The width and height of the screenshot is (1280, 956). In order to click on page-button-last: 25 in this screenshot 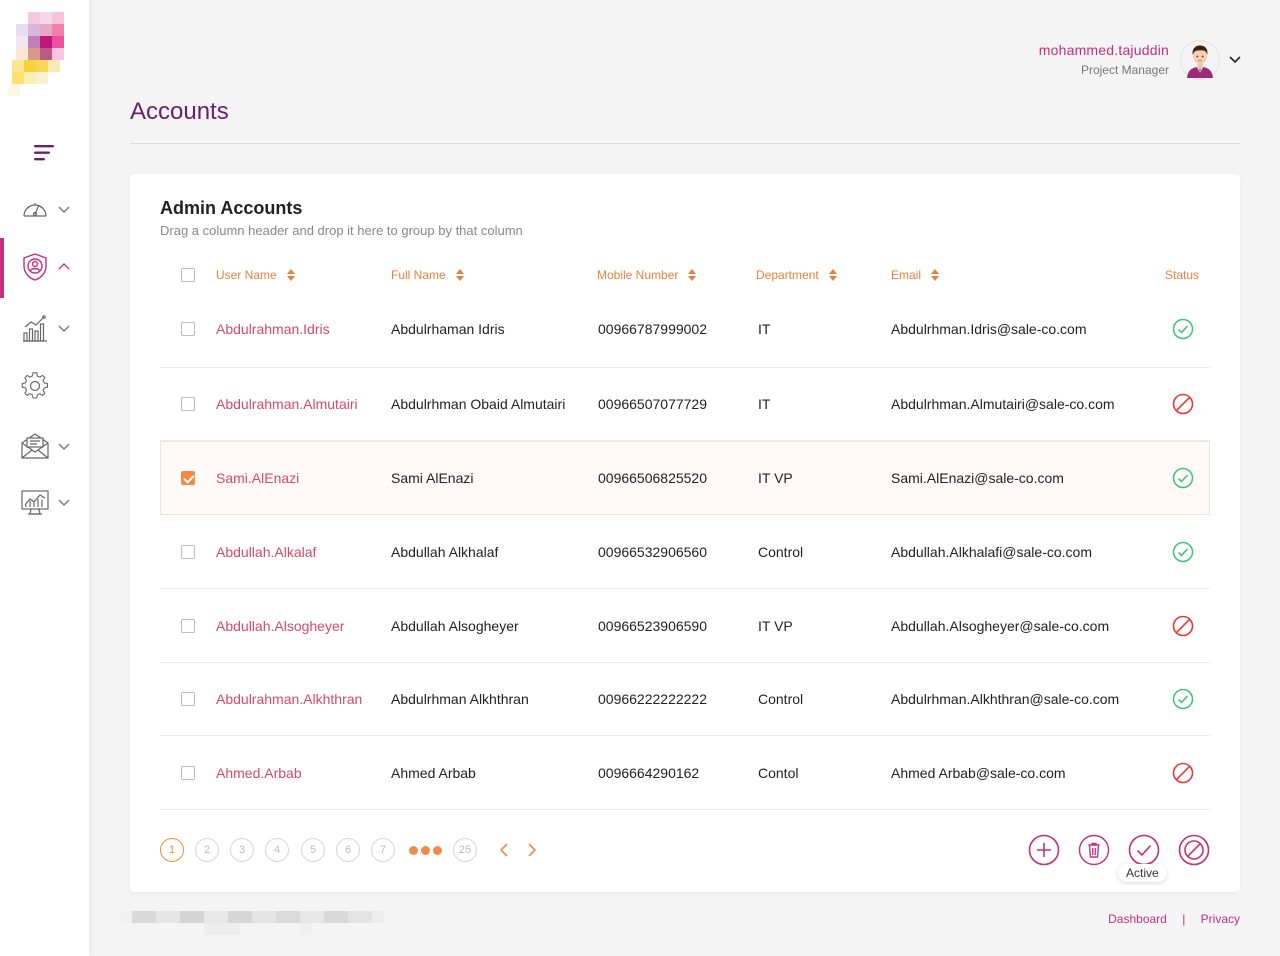, I will do `click(465, 850)`.